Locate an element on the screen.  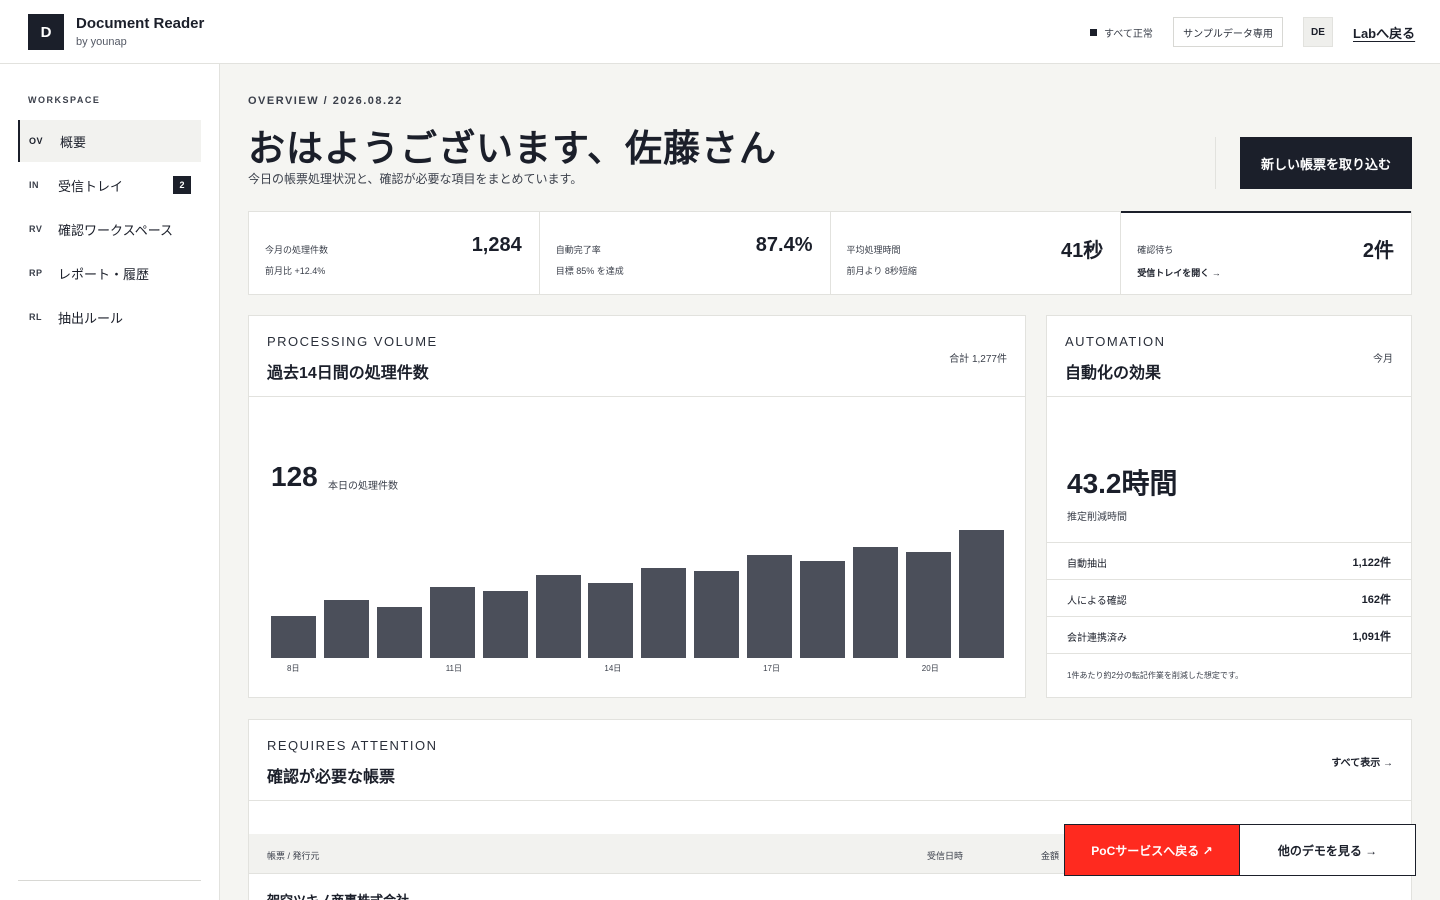
x-tick-label: 11日 is located at coordinates (453, 668).